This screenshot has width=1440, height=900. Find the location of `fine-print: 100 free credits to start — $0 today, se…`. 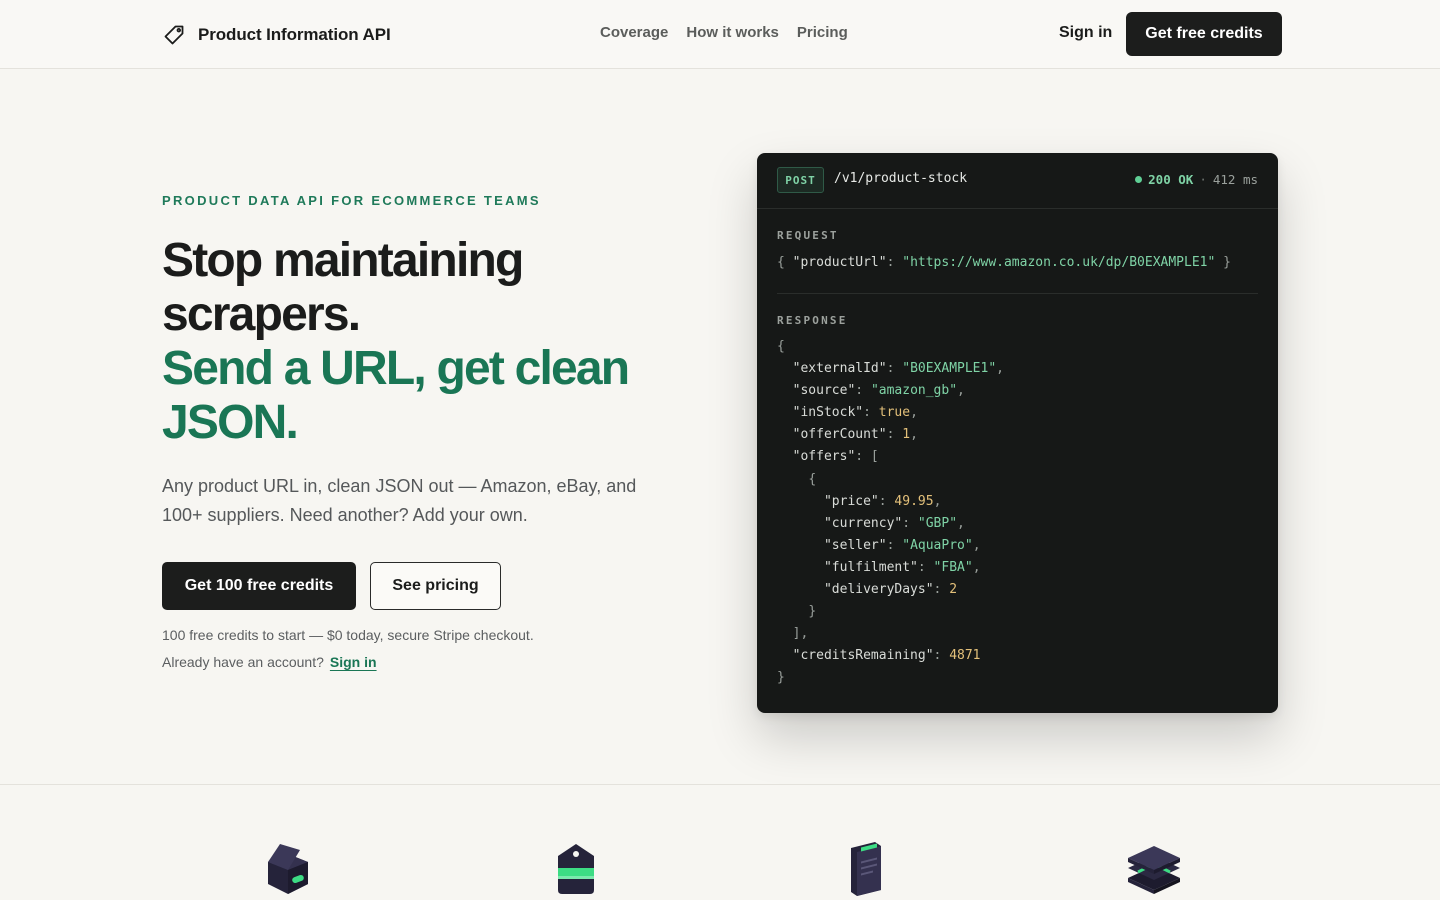

fine-print: 100 free credits to start — $0 today, se… is located at coordinates (348, 635).